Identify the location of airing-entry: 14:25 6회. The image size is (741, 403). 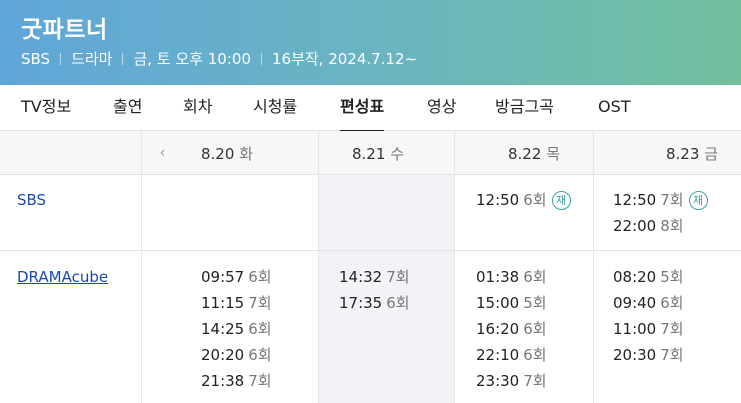
(236, 329).